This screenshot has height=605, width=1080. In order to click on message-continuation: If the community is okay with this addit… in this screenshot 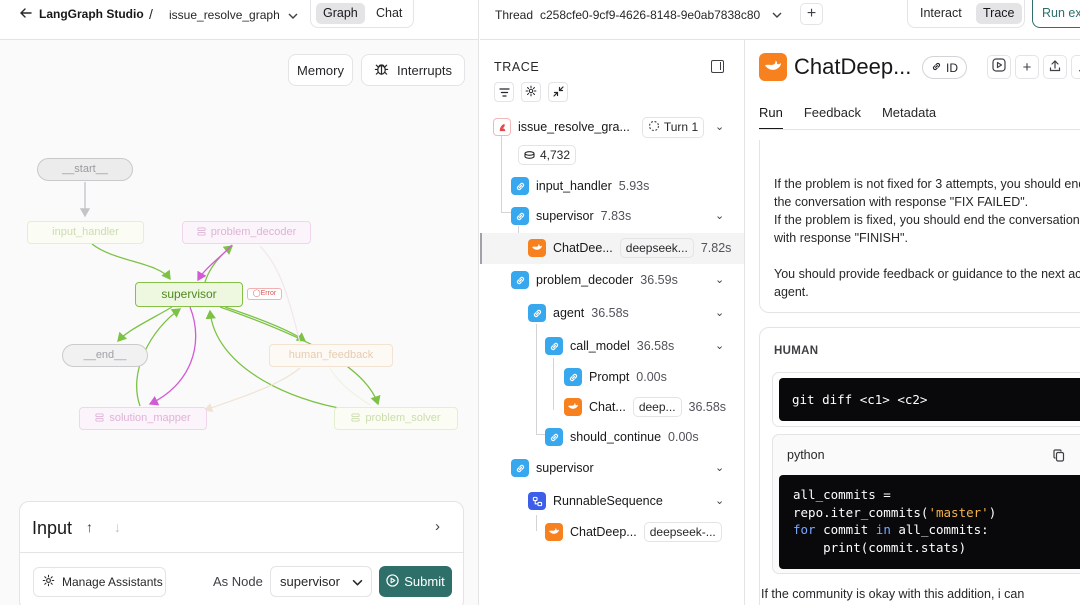, I will do `click(893, 594)`.